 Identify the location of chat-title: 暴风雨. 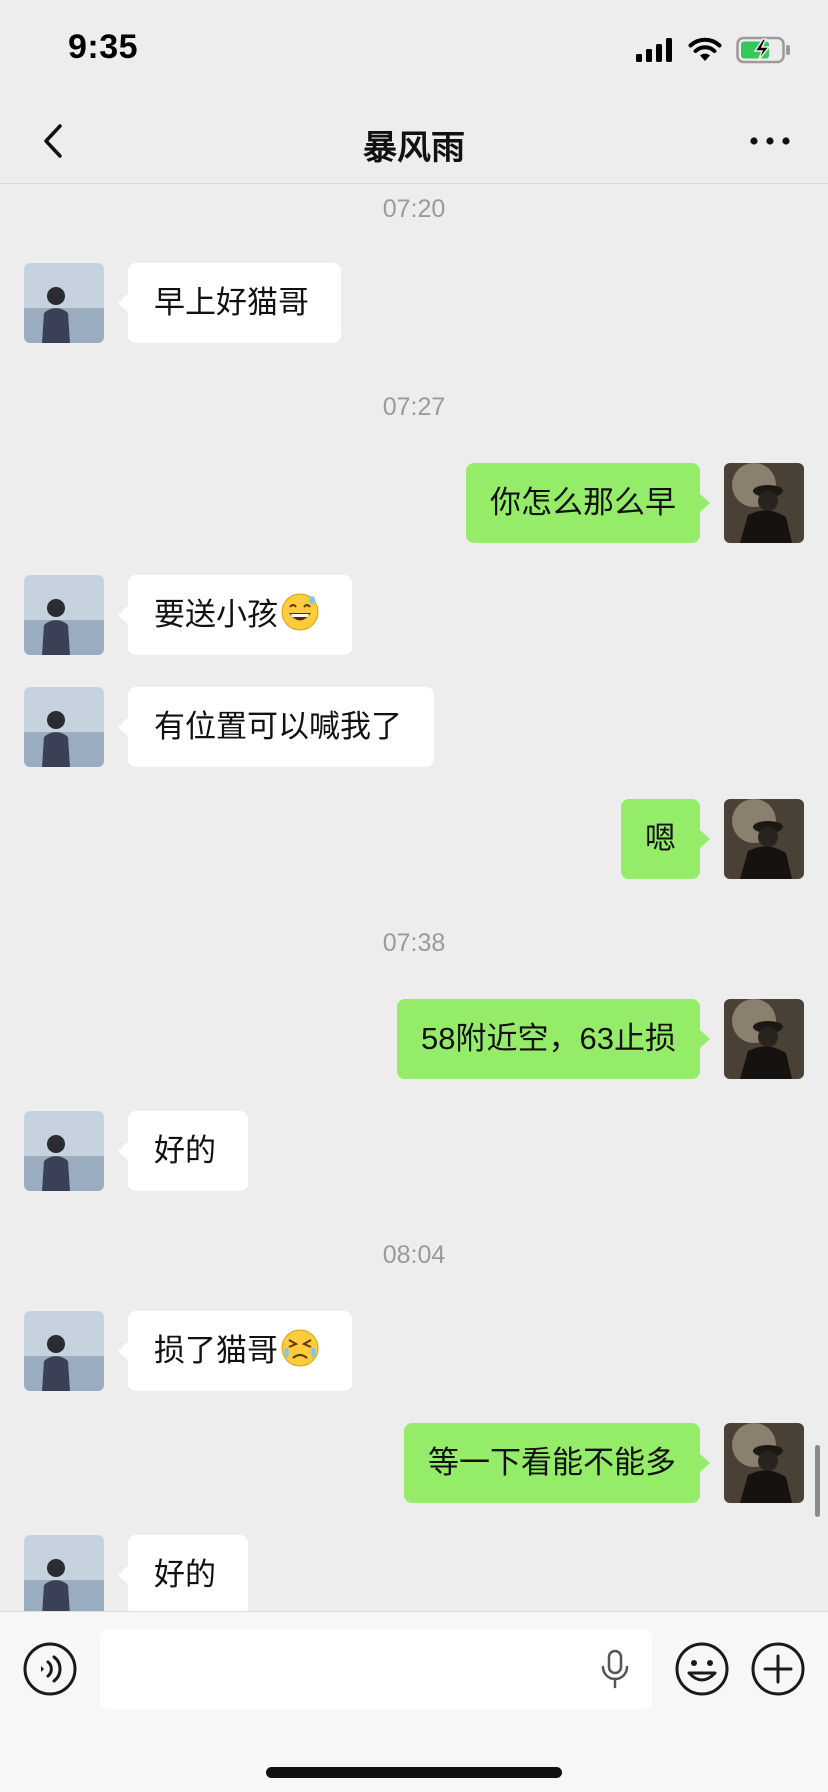
(414, 148).